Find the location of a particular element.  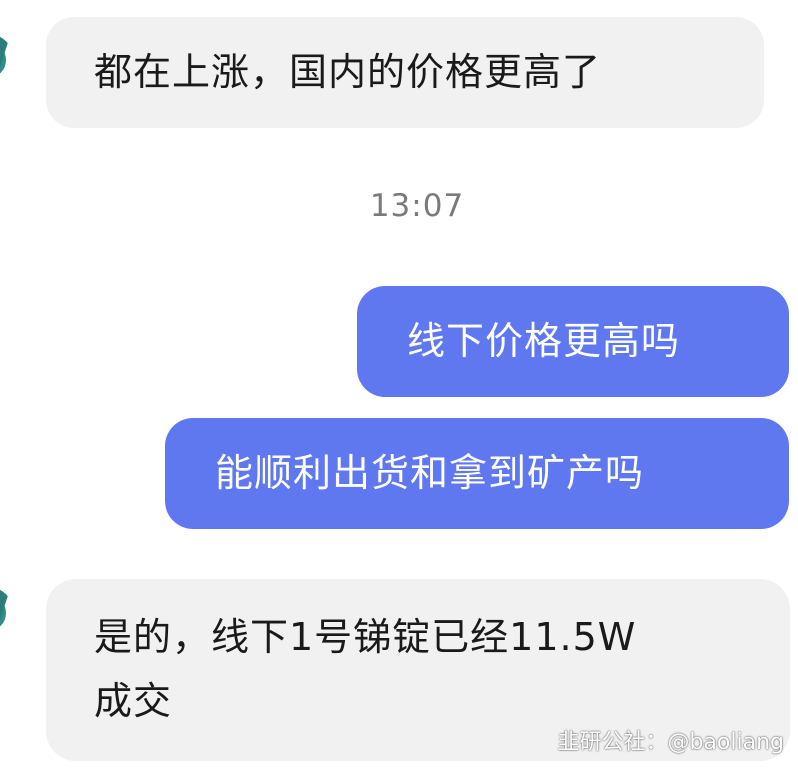

message-text: 线下价格更高吗 is located at coordinates (544, 341).